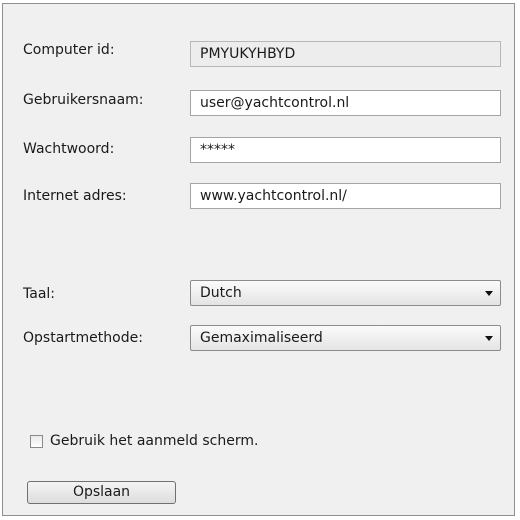  What do you see at coordinates (69, 149) in the screenshot?
I see `password-label: Wachtwoord:` at bounding box center [69, 149].